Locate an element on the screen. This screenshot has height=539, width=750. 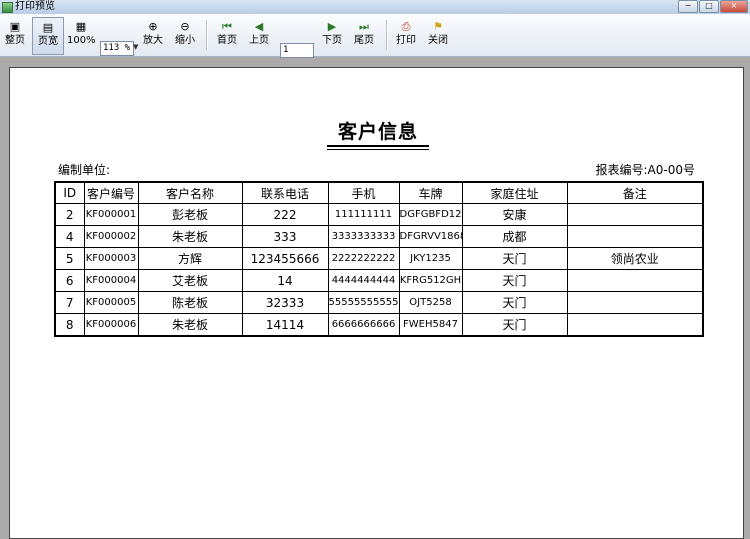
table-cell: 222 is located at coordinates (285, 214).